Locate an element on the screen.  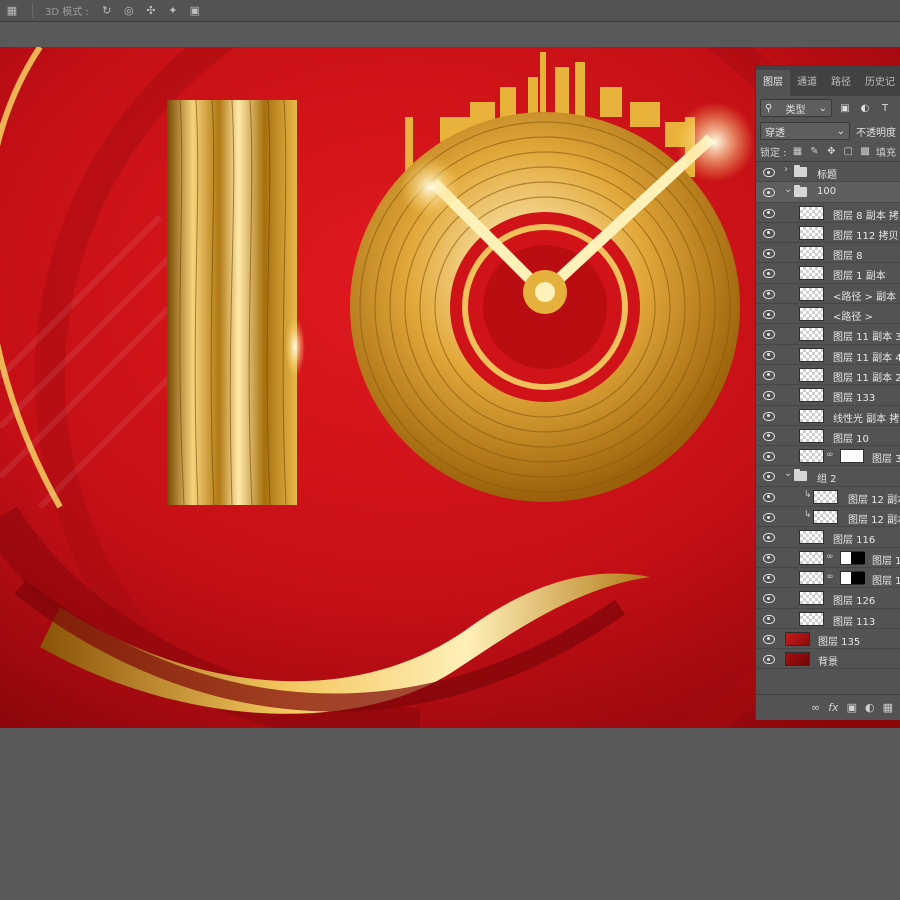
layer-row: 图层 112 拷贝 2 is located at coordinates (828, 233).